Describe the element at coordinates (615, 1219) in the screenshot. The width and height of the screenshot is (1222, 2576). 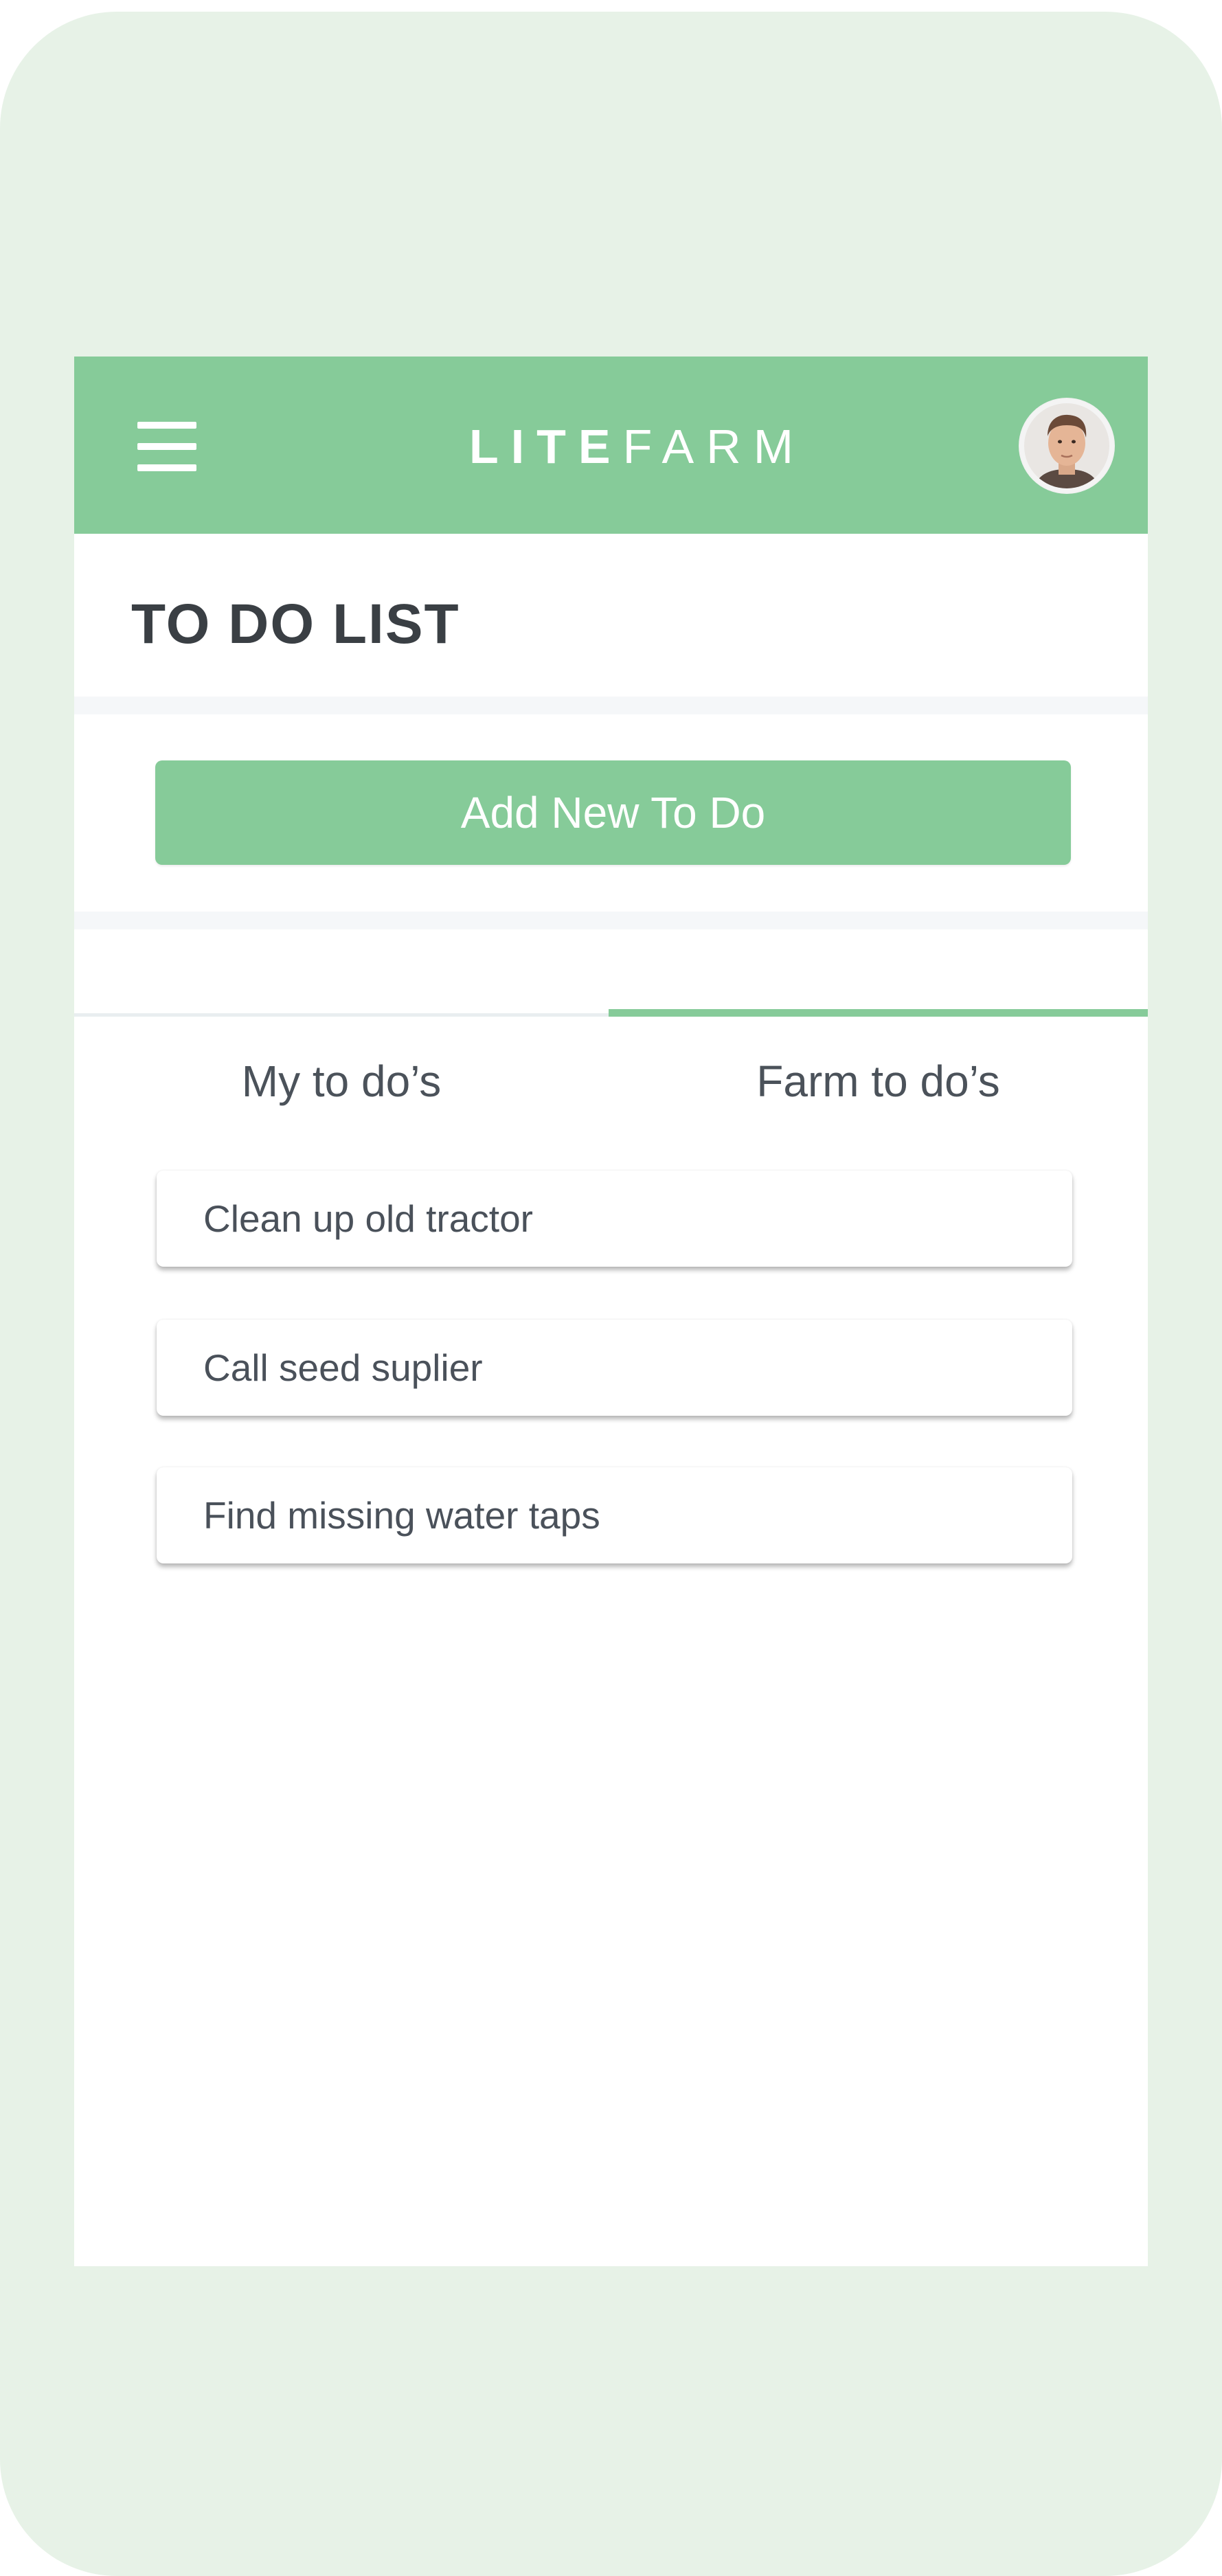
I see `todo-card: Clean up old tractor` at that location.